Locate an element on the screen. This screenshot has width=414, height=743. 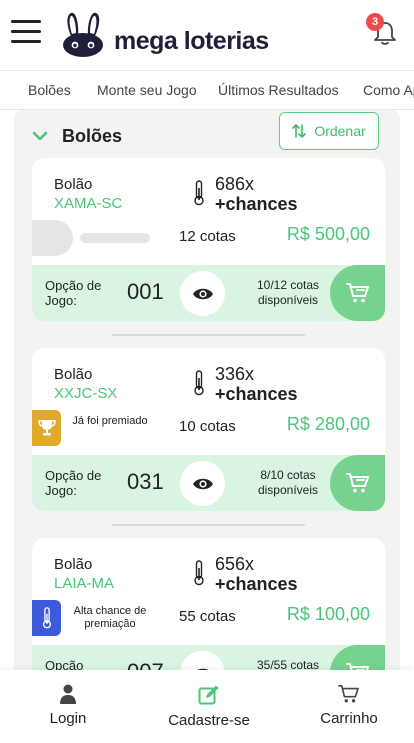
sort-label: Ordenar is located at coordinates (340, 131).